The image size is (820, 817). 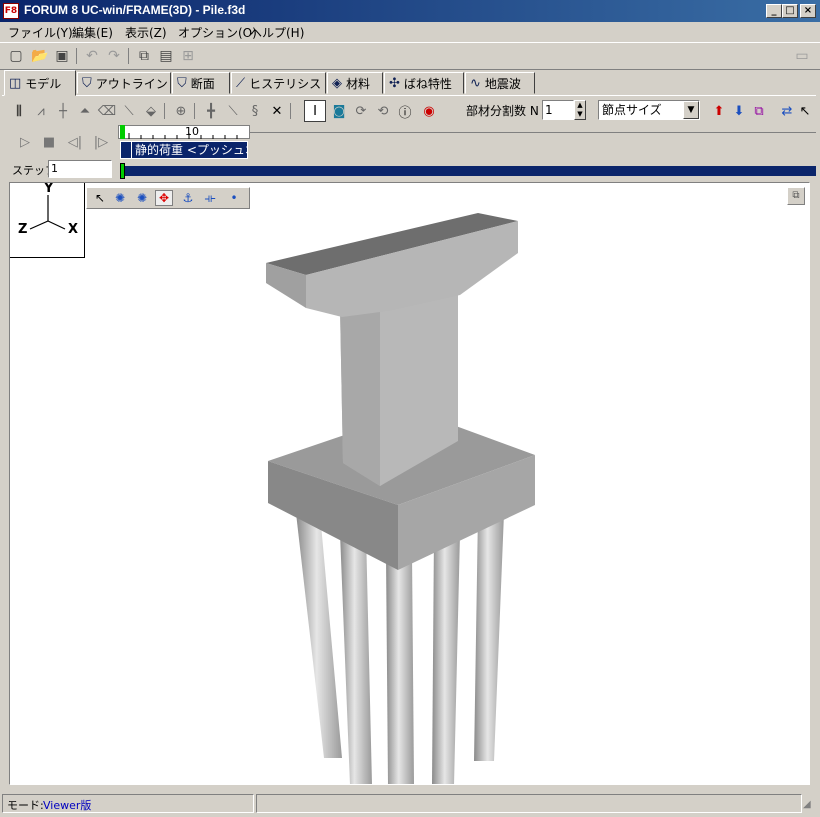 What do you see at coordinates (184, 150) in the screenshot?
I see `load-case-label: 静的荷重 <プッシュオ` at bounding box center [184, 150].